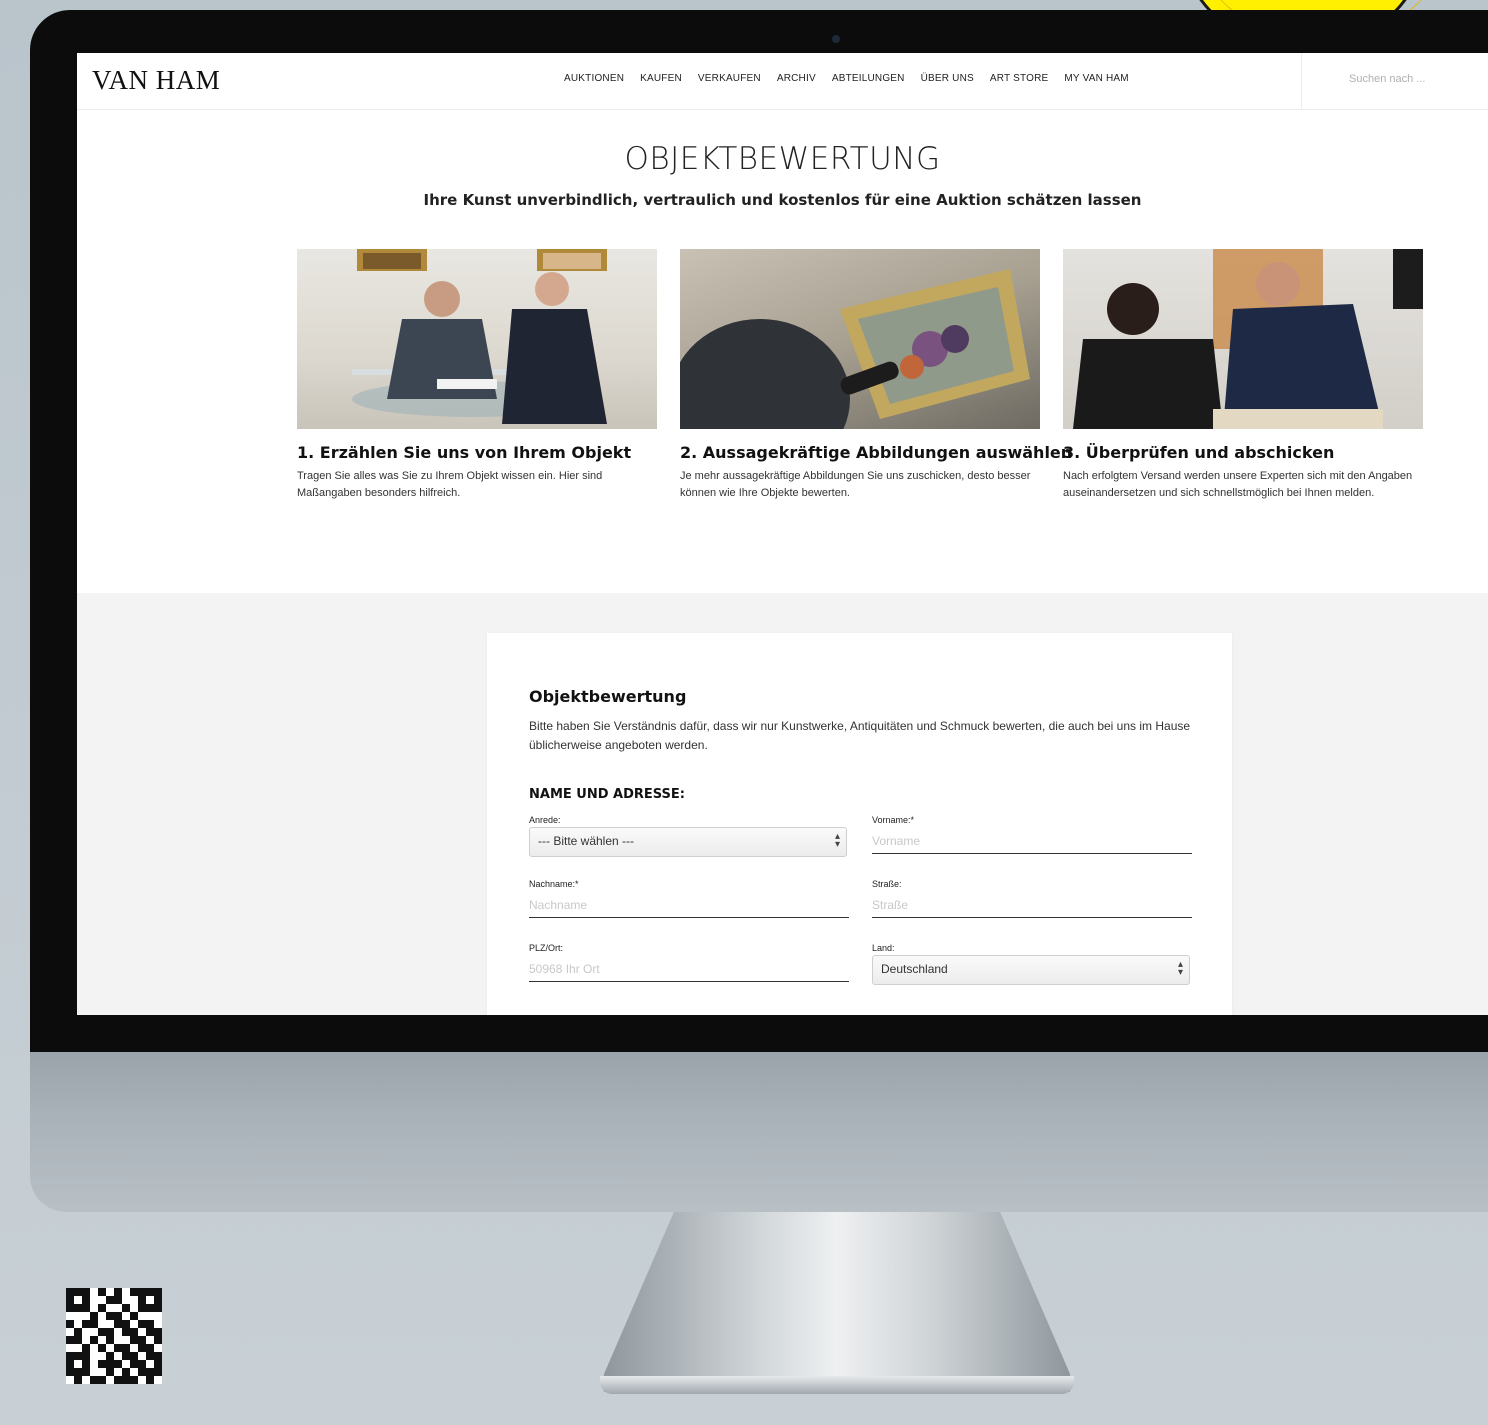 The image size is (1488, 1425). I want to click on step-1-photo, so click(477, 339).